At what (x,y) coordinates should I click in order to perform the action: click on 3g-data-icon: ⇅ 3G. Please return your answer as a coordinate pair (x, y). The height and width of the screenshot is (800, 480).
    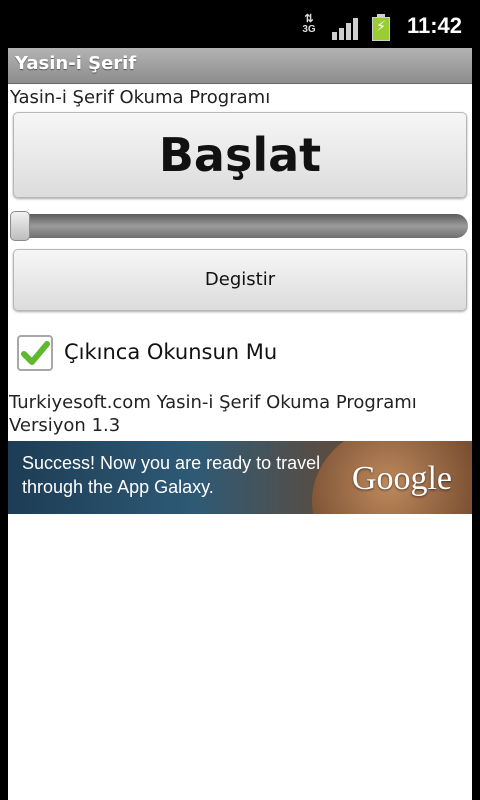
    Looking at the image, I should click on (309, 27).